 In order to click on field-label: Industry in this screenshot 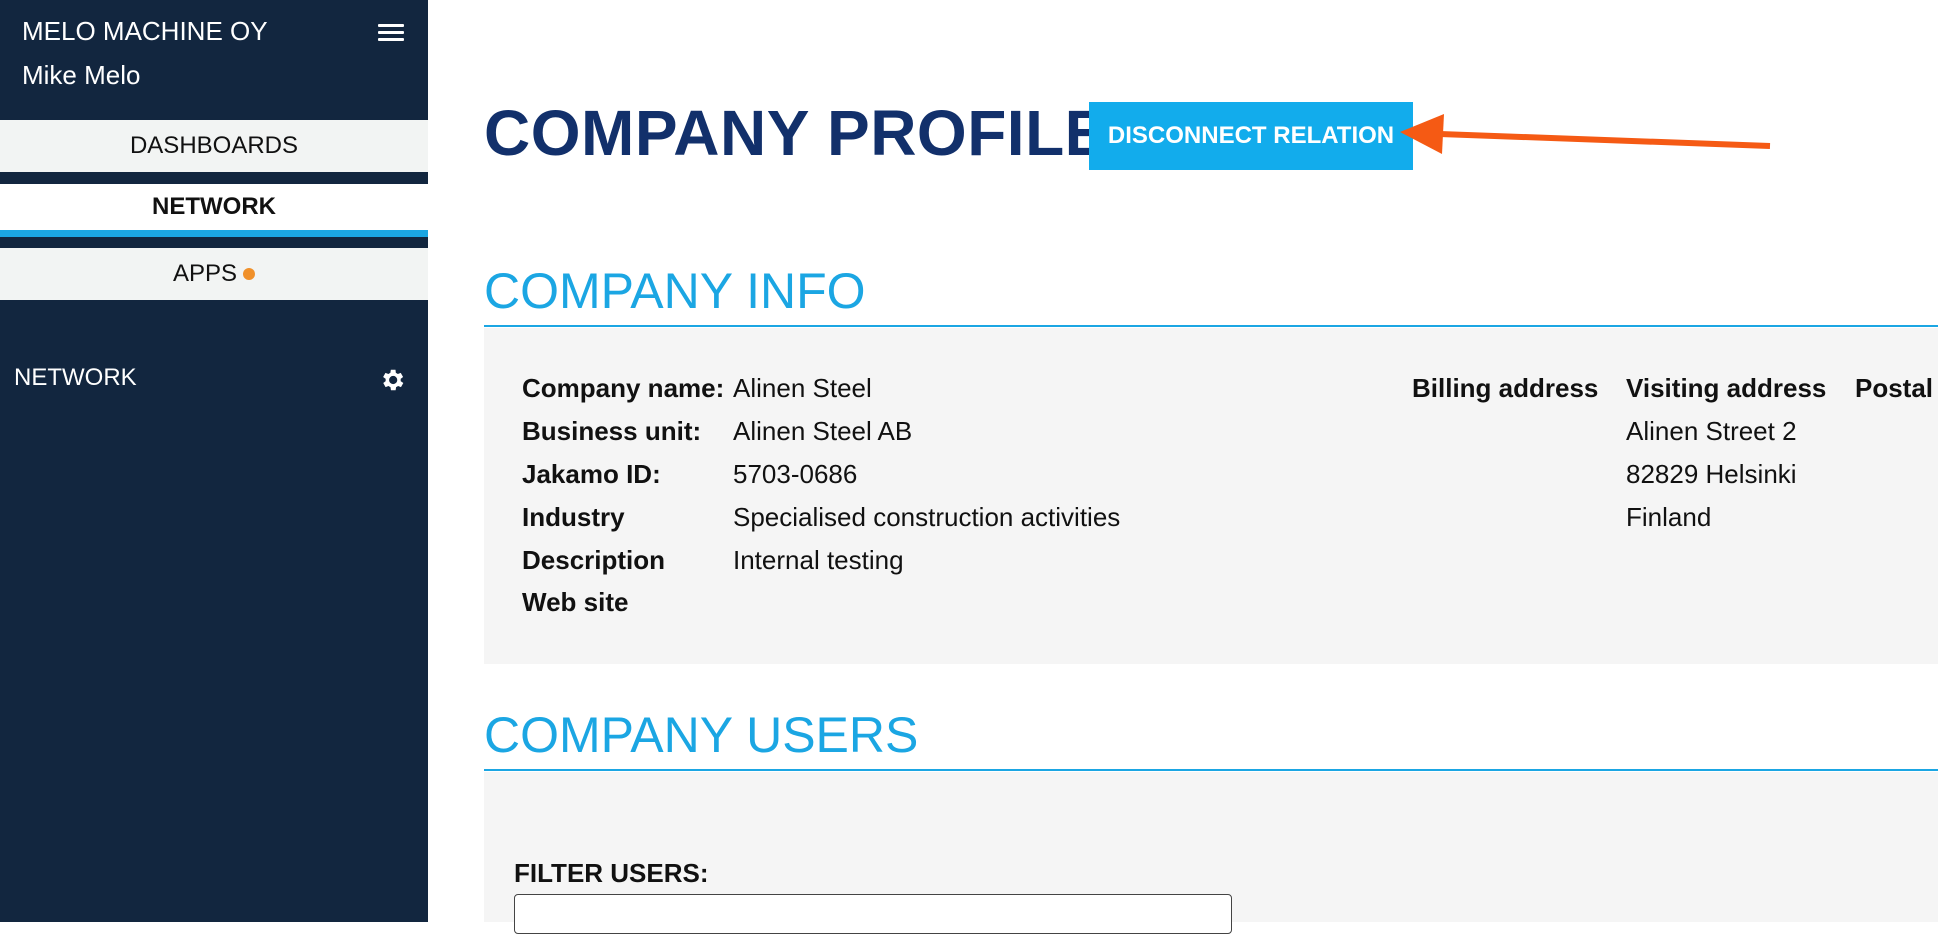, I will do `click(573, 517)`.